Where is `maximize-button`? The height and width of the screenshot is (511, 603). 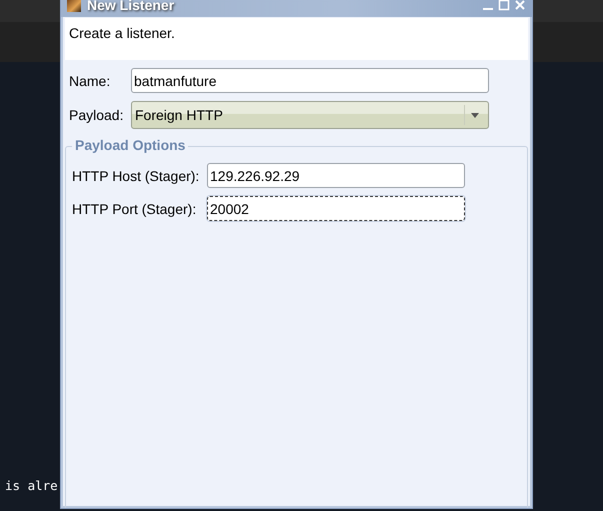
maximize-button is located at coordinates (504, 5).